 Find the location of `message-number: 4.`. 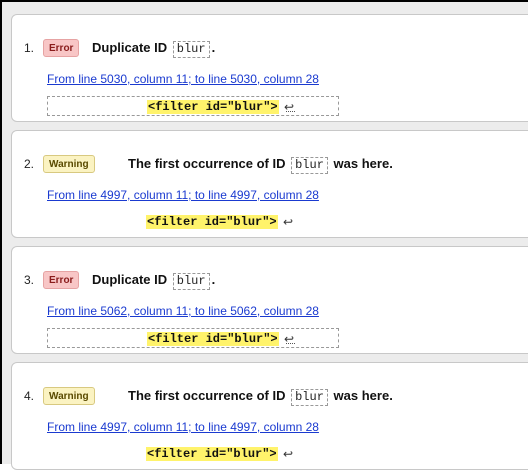

message-number: 4. is located at coordinates (29, 396).